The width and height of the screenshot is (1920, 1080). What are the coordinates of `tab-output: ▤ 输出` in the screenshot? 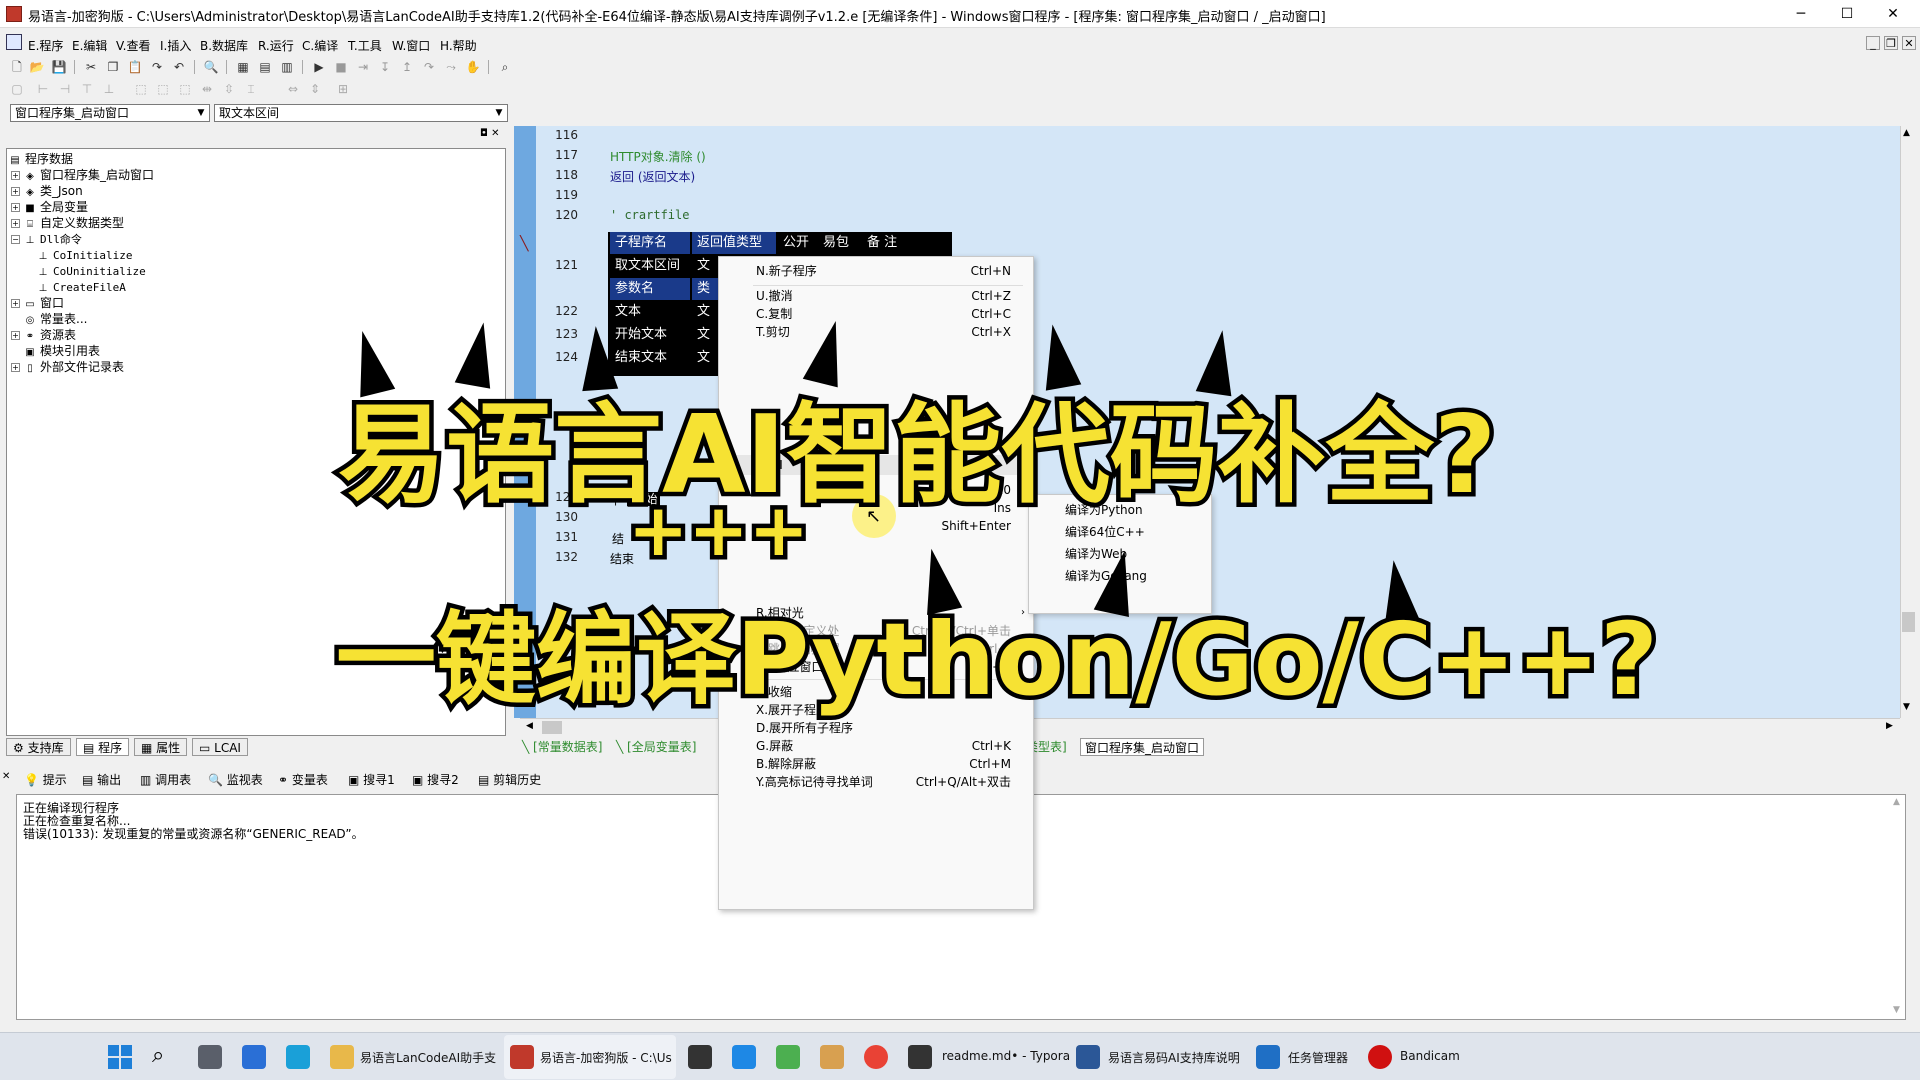 It's located at (101, 779).